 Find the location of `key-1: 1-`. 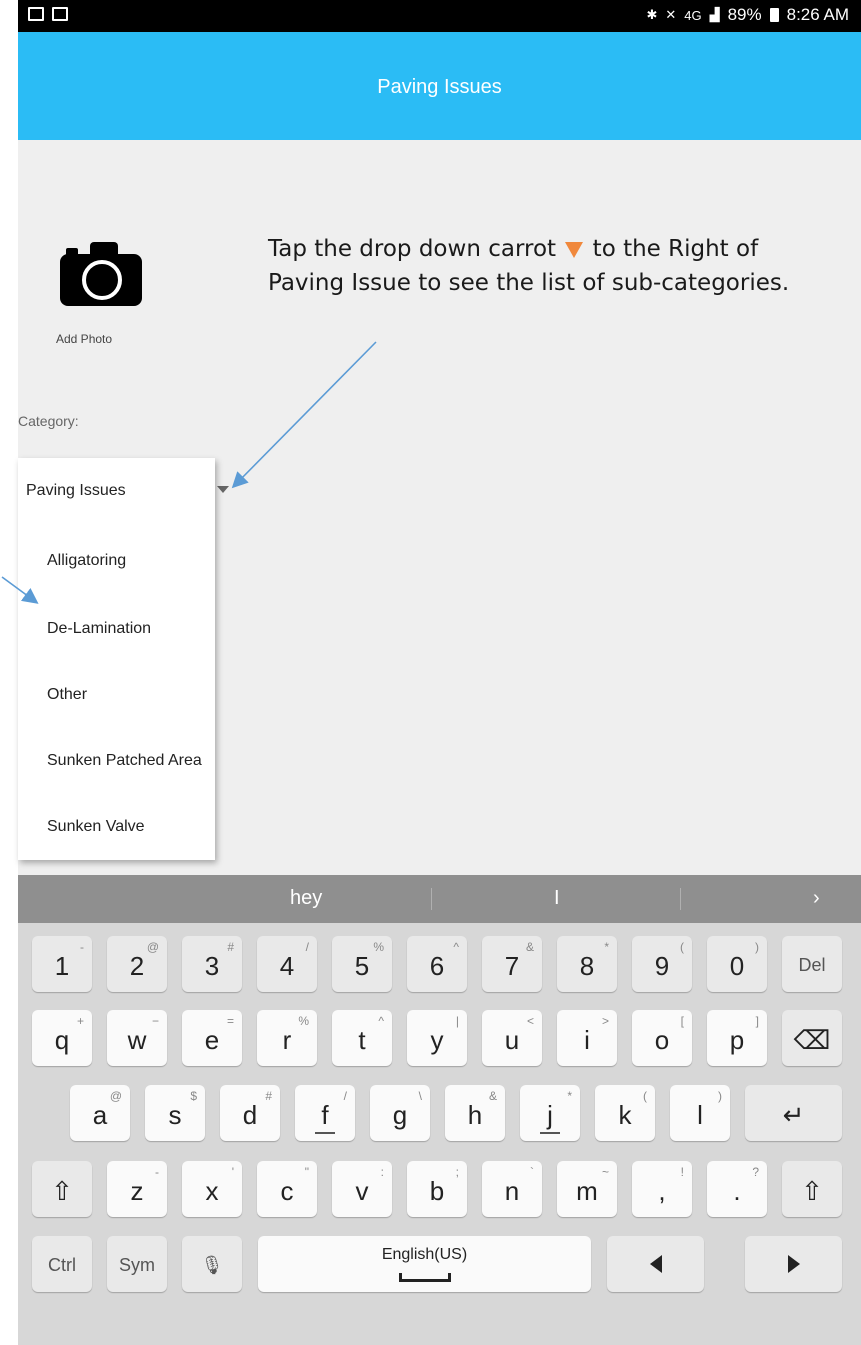

key-1: 1- is located at coordinates (62, 964).